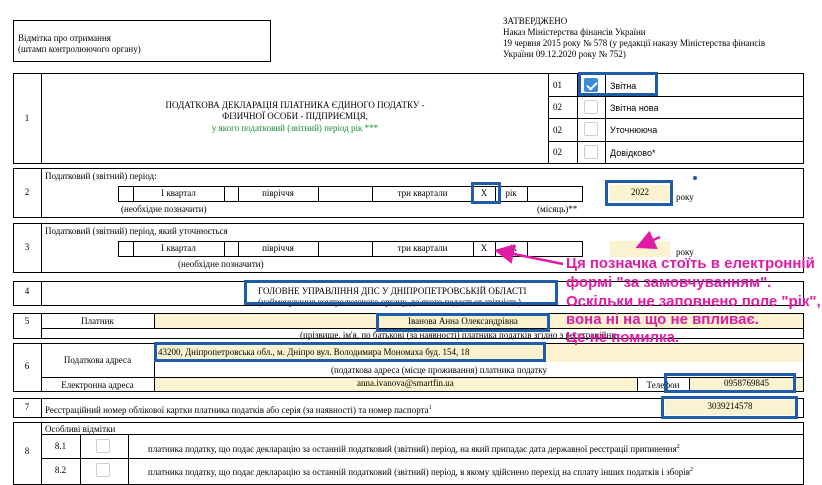 Image resolution: width=822 pixels, height=485 pixels. I want to click on type-code-2: 02, so click(557, 107).